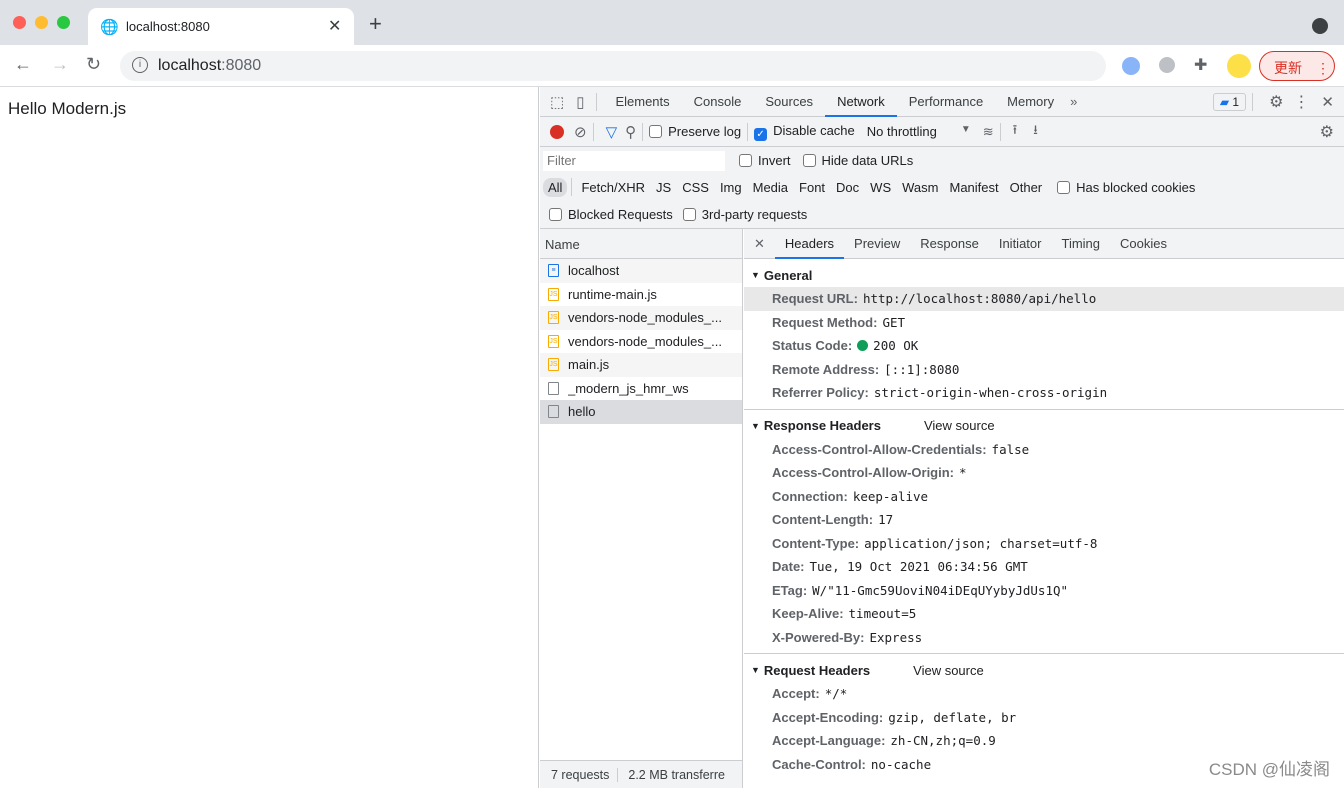 The width and height of the screenshot is (1344, 788). I want to click on triangle-down-icon: ▼, so click(755, 670).